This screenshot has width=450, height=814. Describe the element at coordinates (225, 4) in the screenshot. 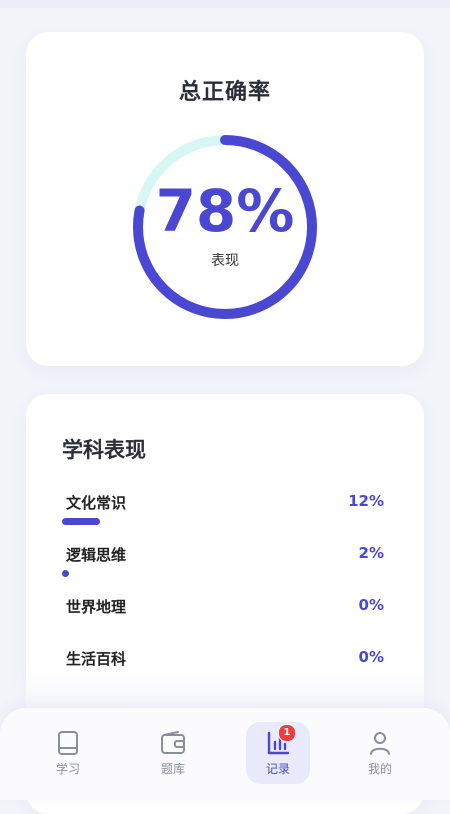

I see `status-strip` at that location.